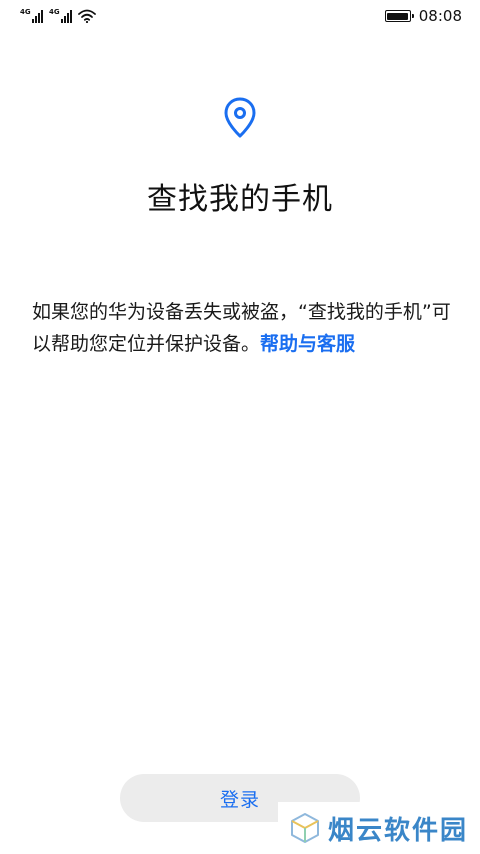  I want to click on status-right: 08:08, so click(423, 16).